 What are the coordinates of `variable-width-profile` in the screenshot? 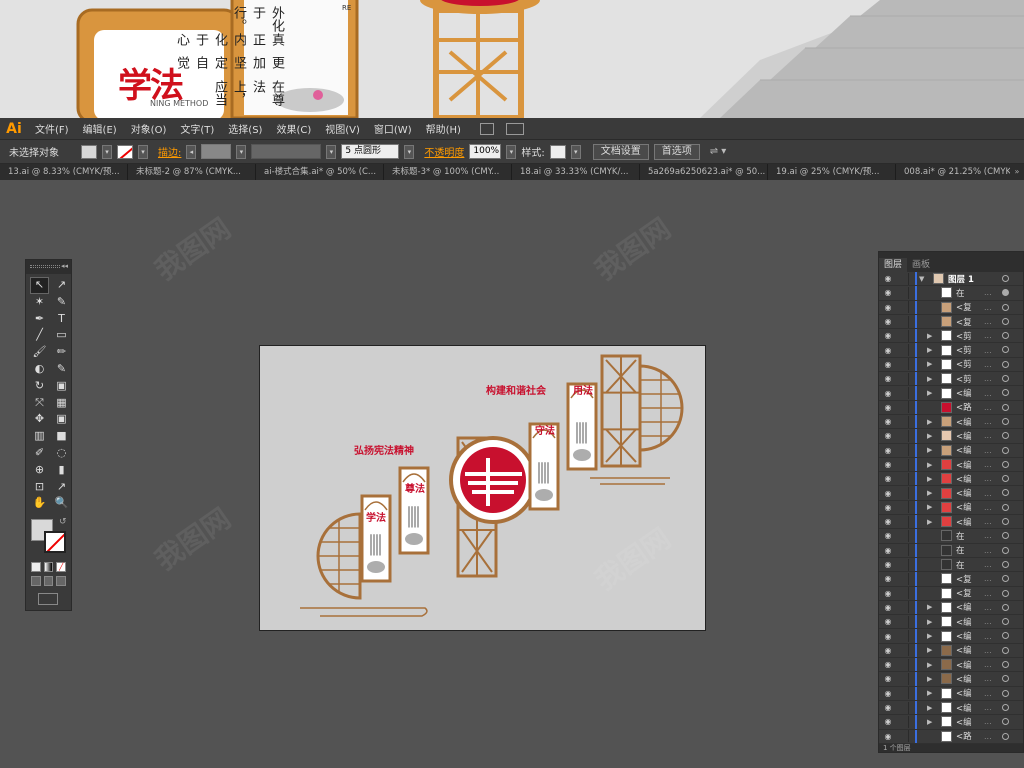 It's located at (286, 151).